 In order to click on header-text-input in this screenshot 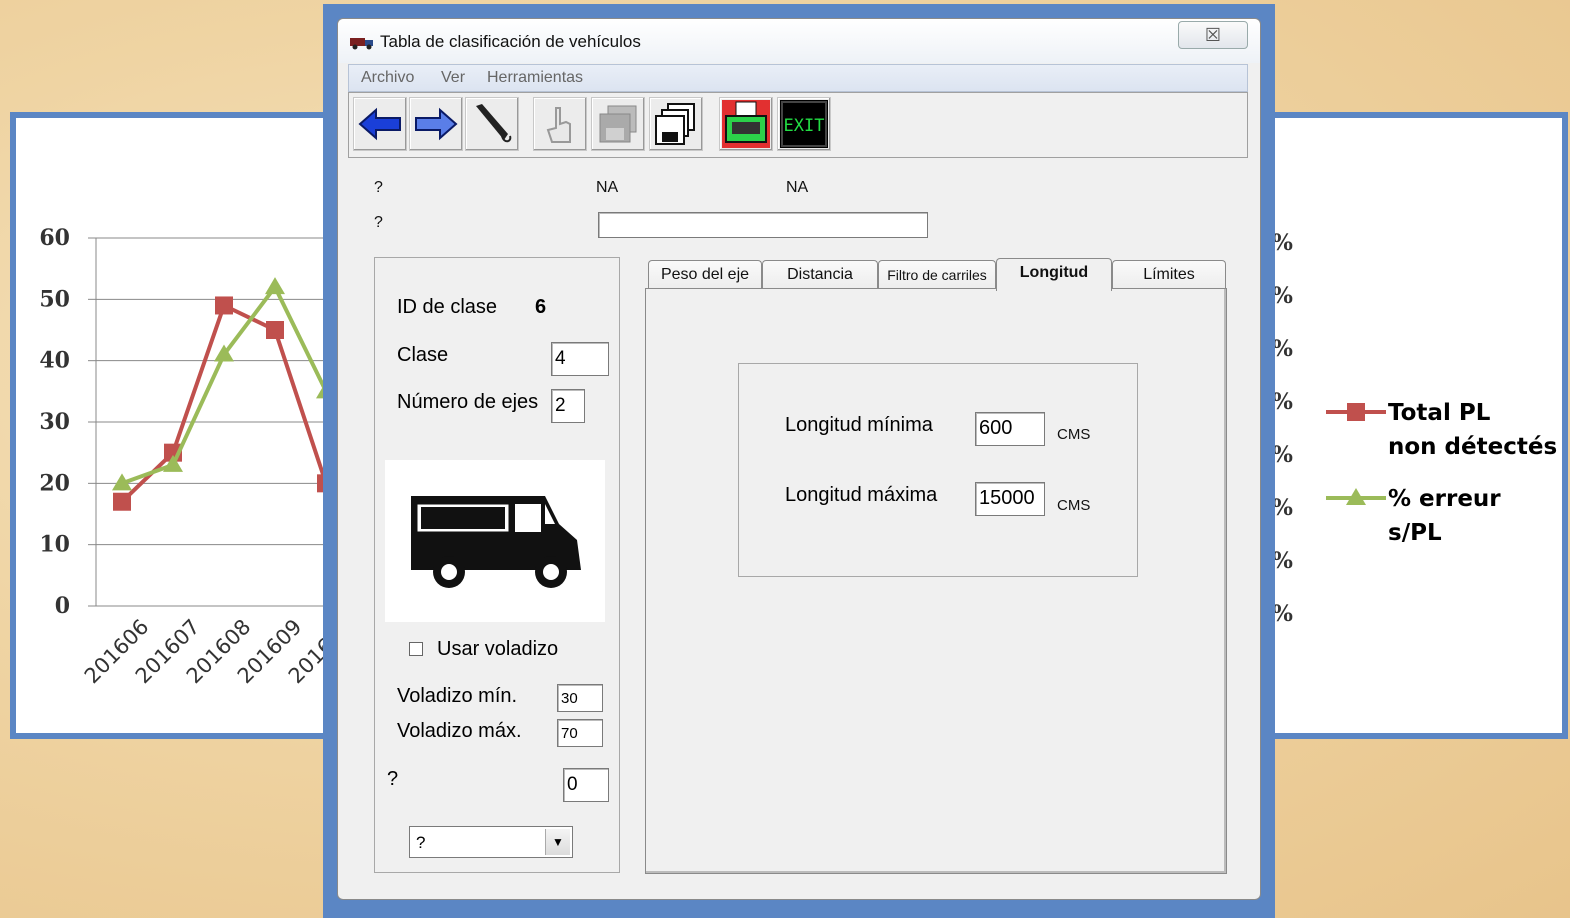, I will do `click(763, 225)`.